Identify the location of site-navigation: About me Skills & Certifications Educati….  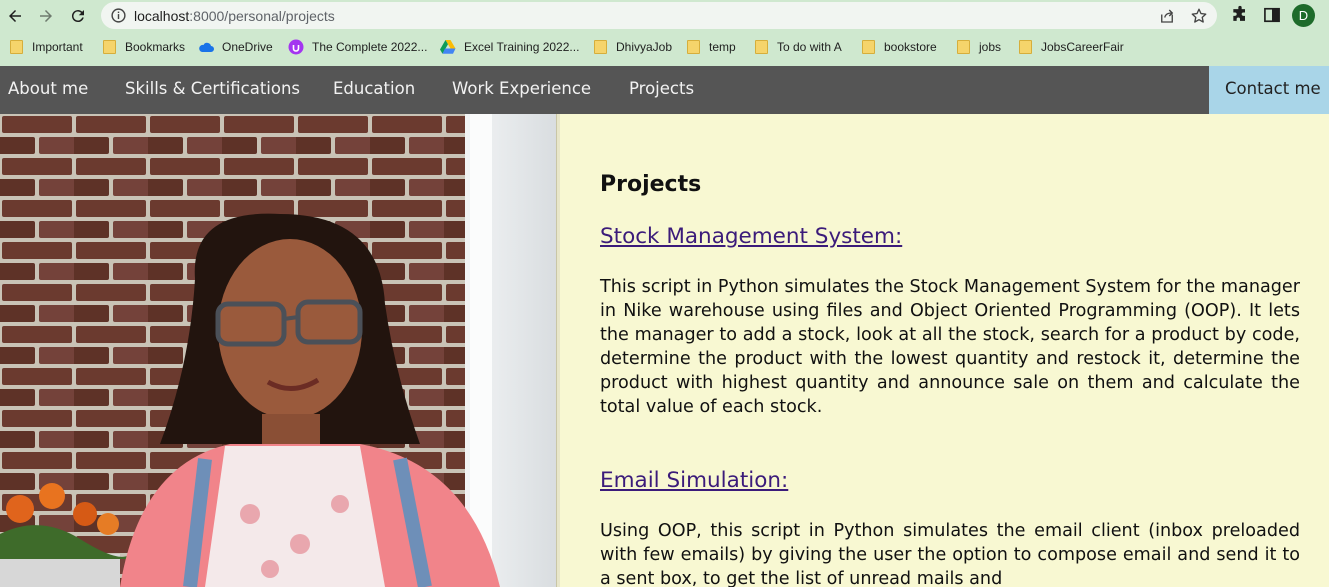
(664, 90).